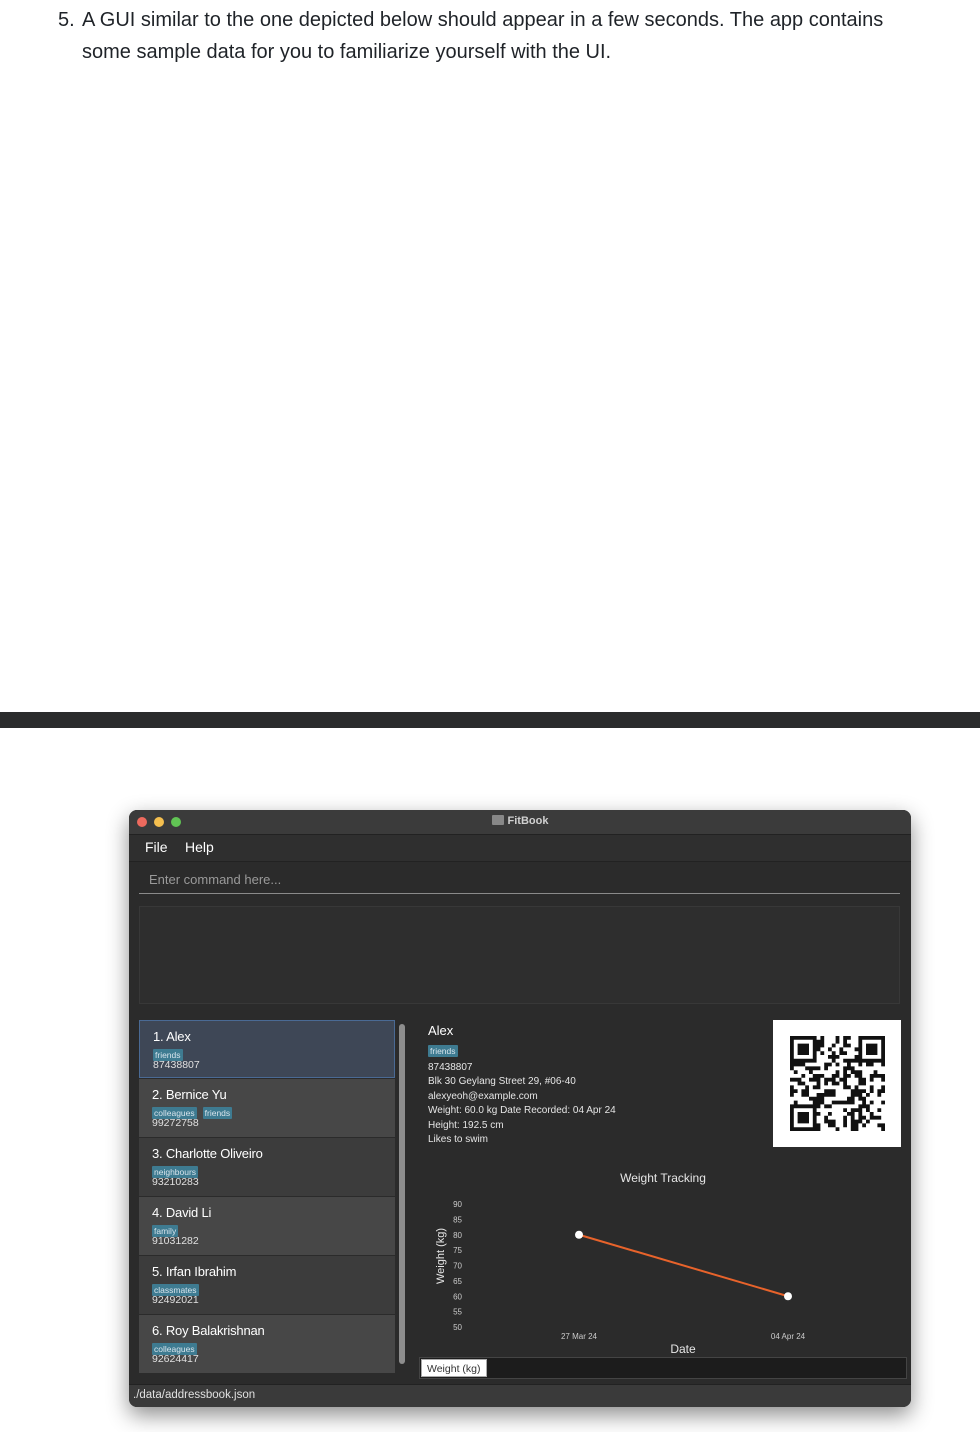  What do you see at coordinates (267, 1049) in the screenshot?
I see `person-card: 1. Alex friends 87438807` at bounding box center [267, 1049].